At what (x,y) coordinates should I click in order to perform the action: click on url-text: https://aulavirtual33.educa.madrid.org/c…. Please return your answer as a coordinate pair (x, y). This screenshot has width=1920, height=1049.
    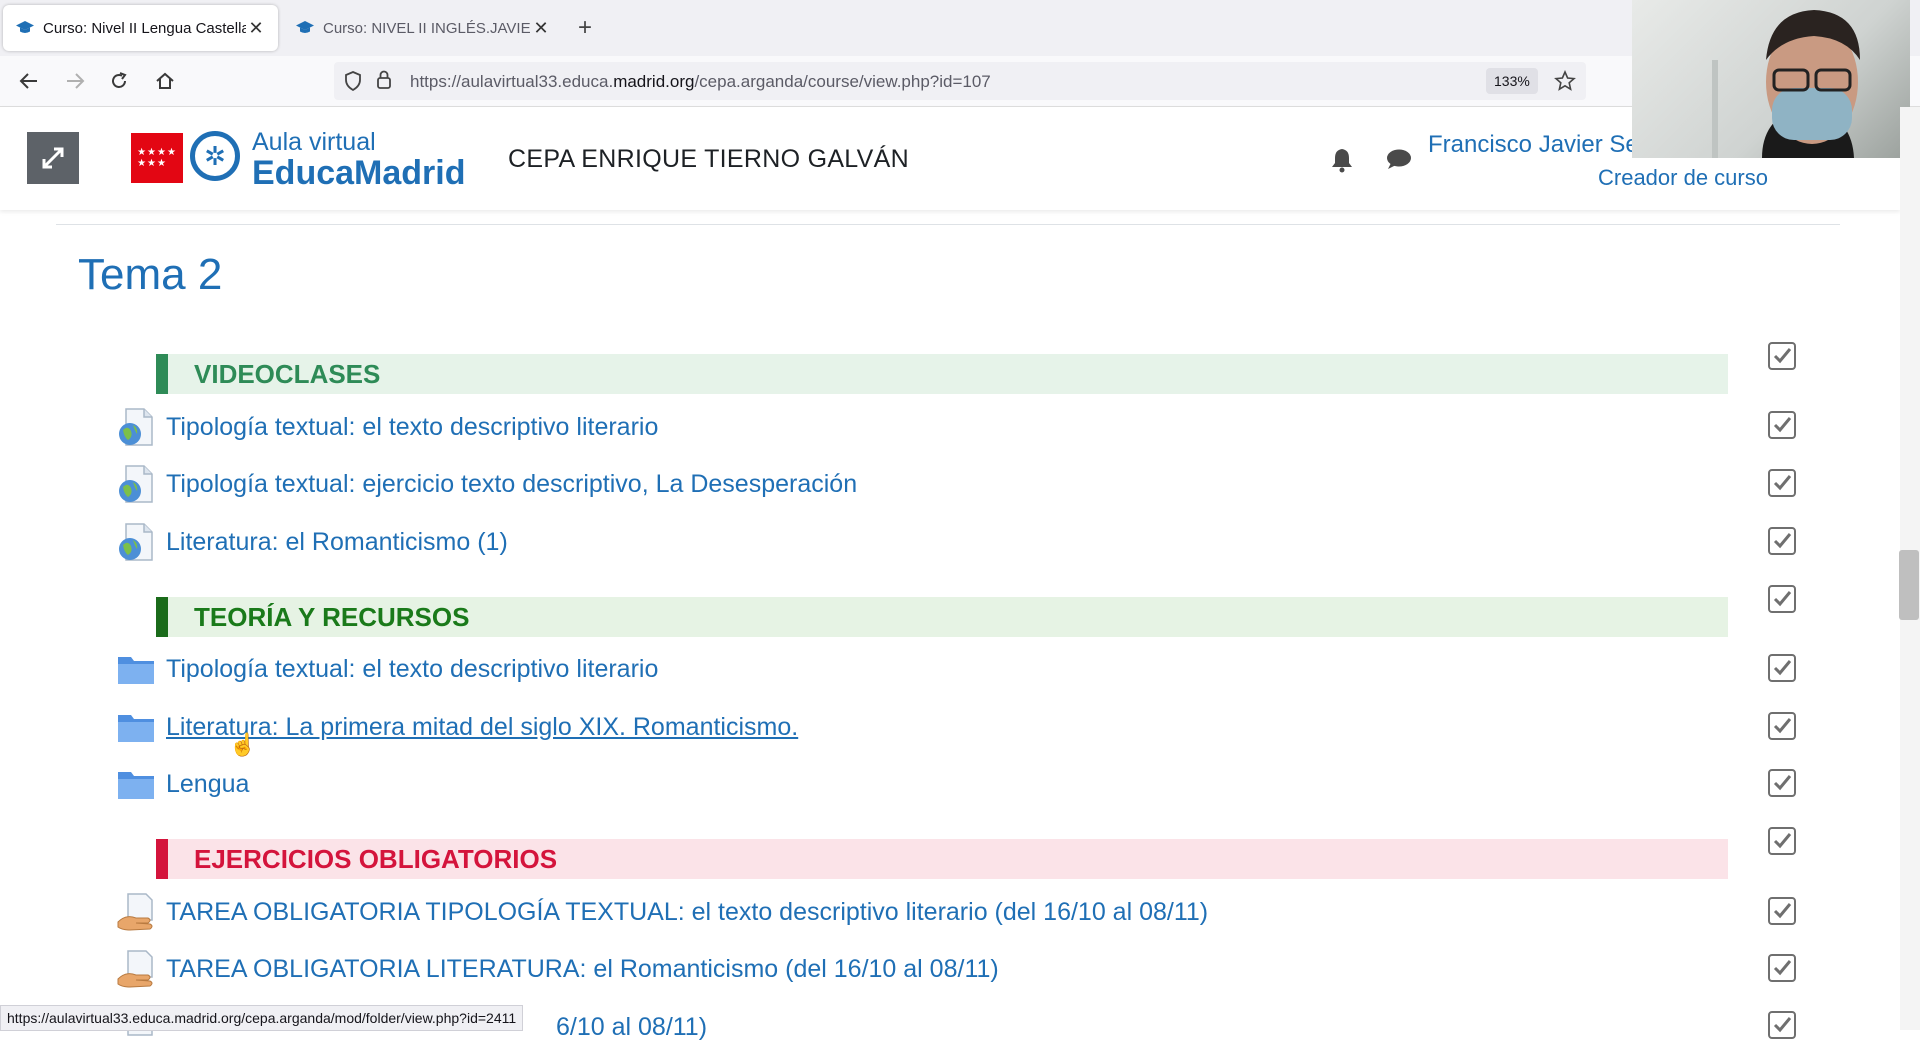
    Looking at the image, I should click on (700, 82).